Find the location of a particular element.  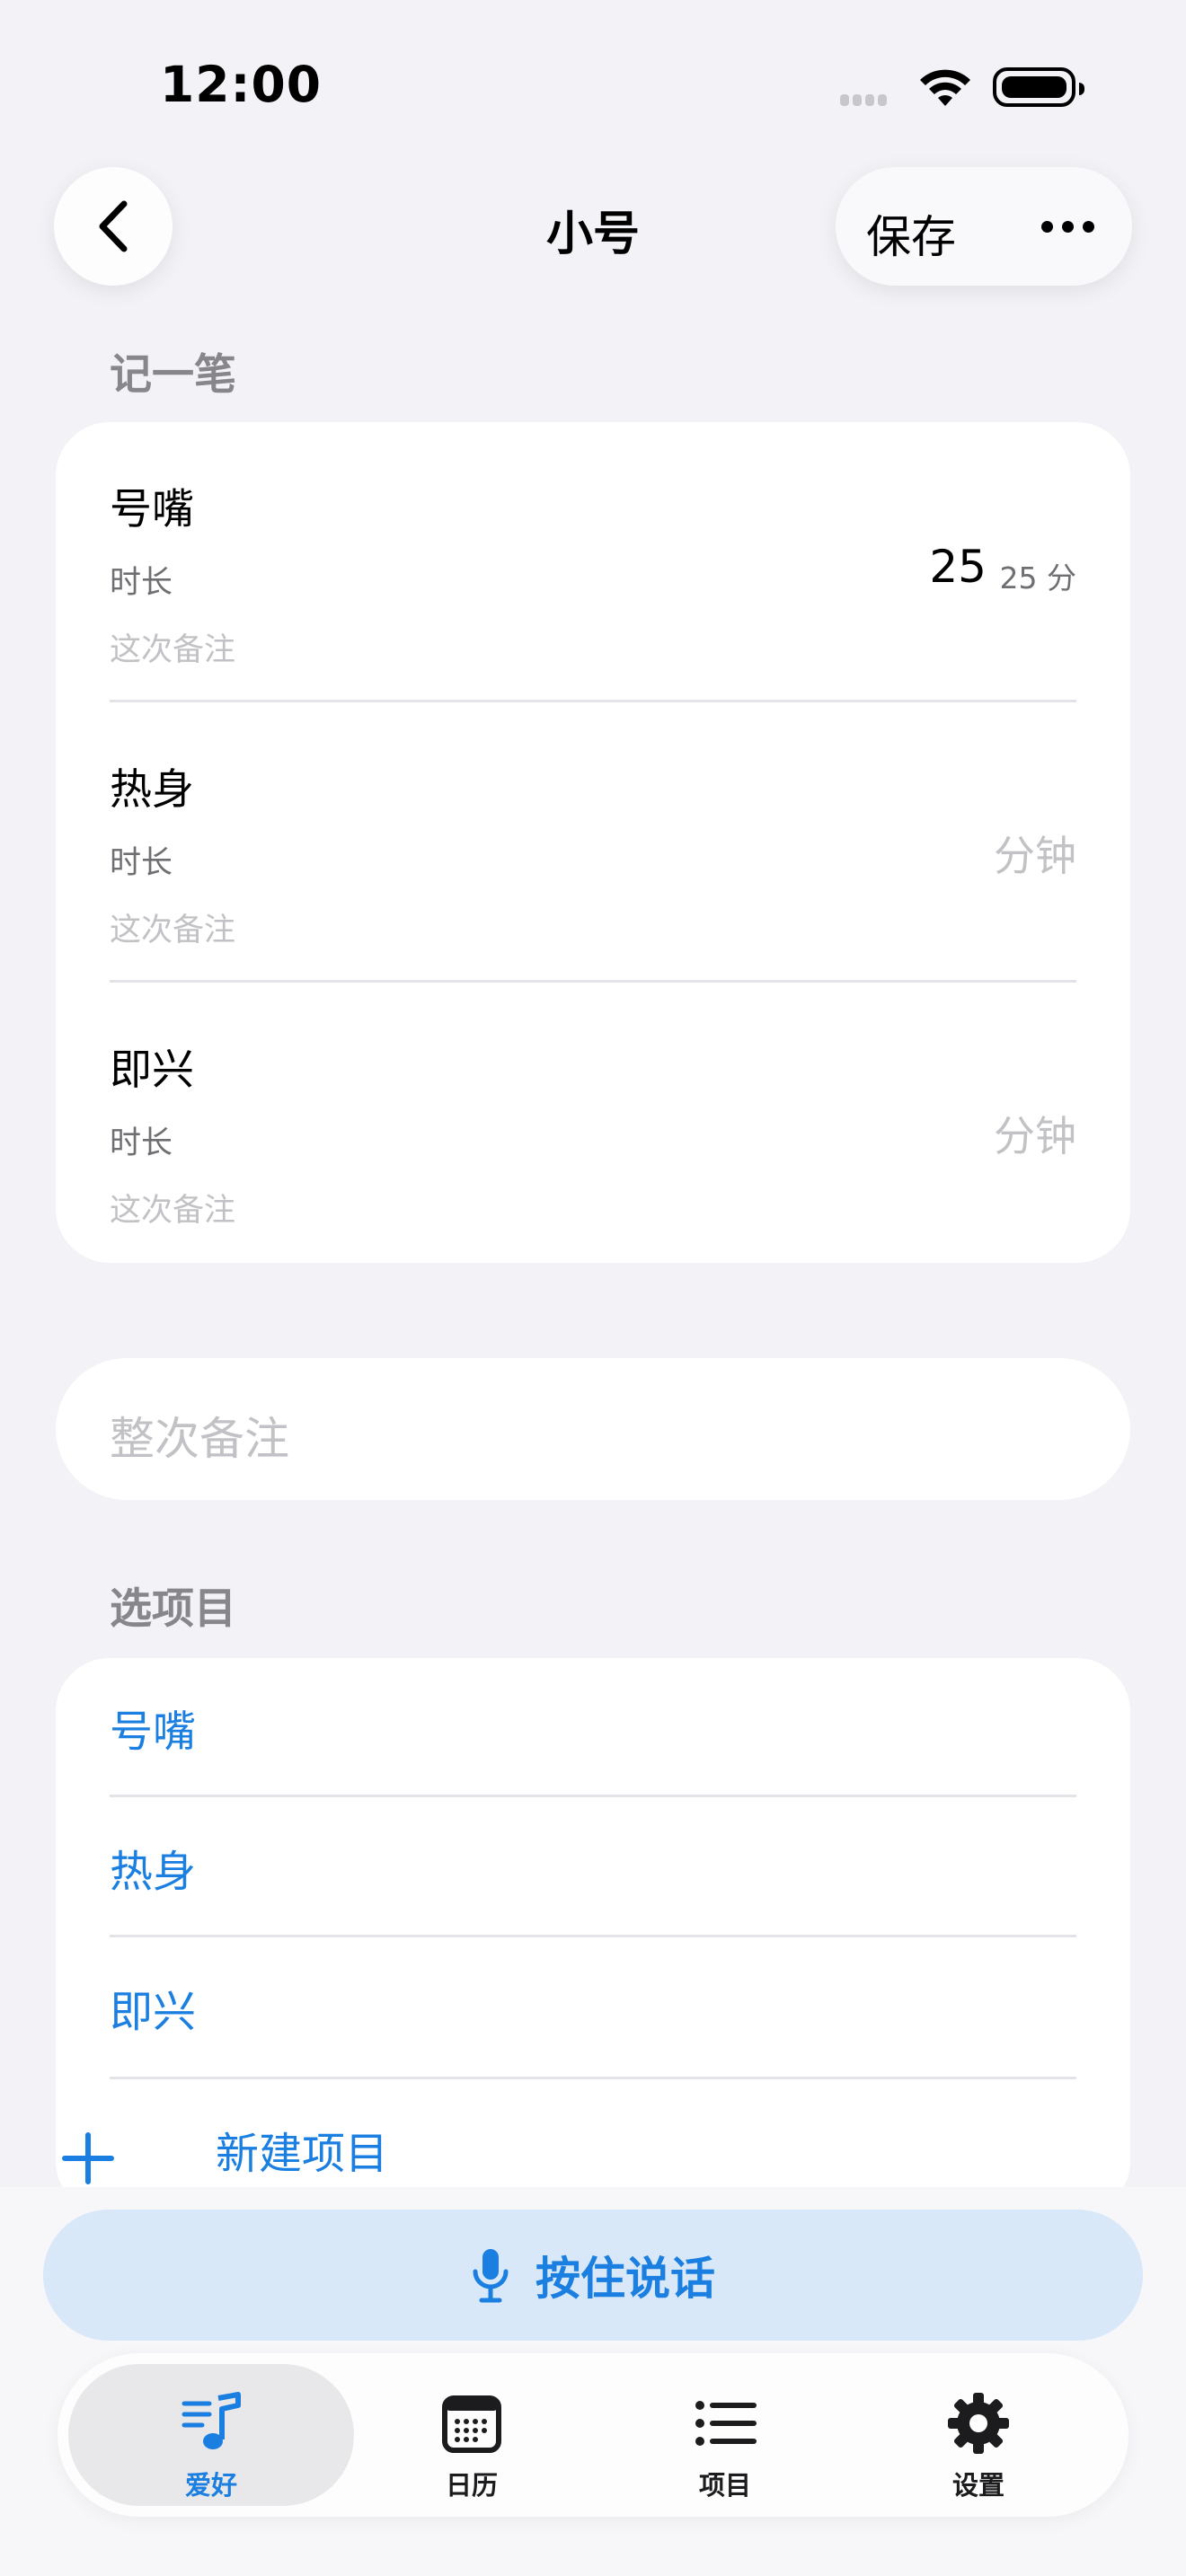

nav-actions: 保存 is located at coordinates (984, 226).